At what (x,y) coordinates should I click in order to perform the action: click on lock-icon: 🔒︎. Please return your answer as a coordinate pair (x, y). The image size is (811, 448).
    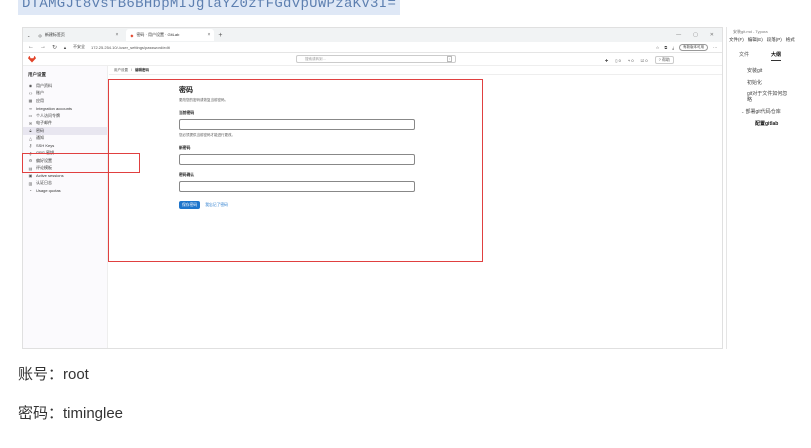
    Looking at the image, I should click on (30, 131).